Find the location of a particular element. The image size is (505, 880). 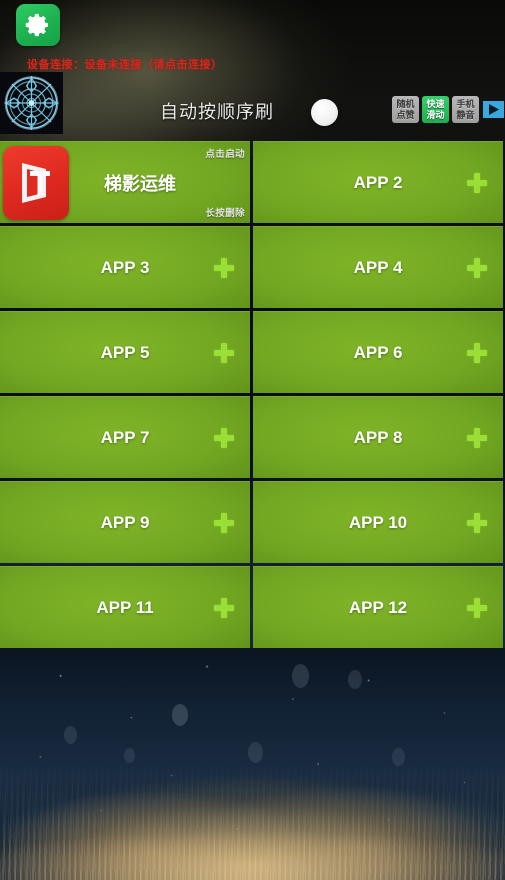

app-card-7: APP 7 is located at coordinates (125, 437).